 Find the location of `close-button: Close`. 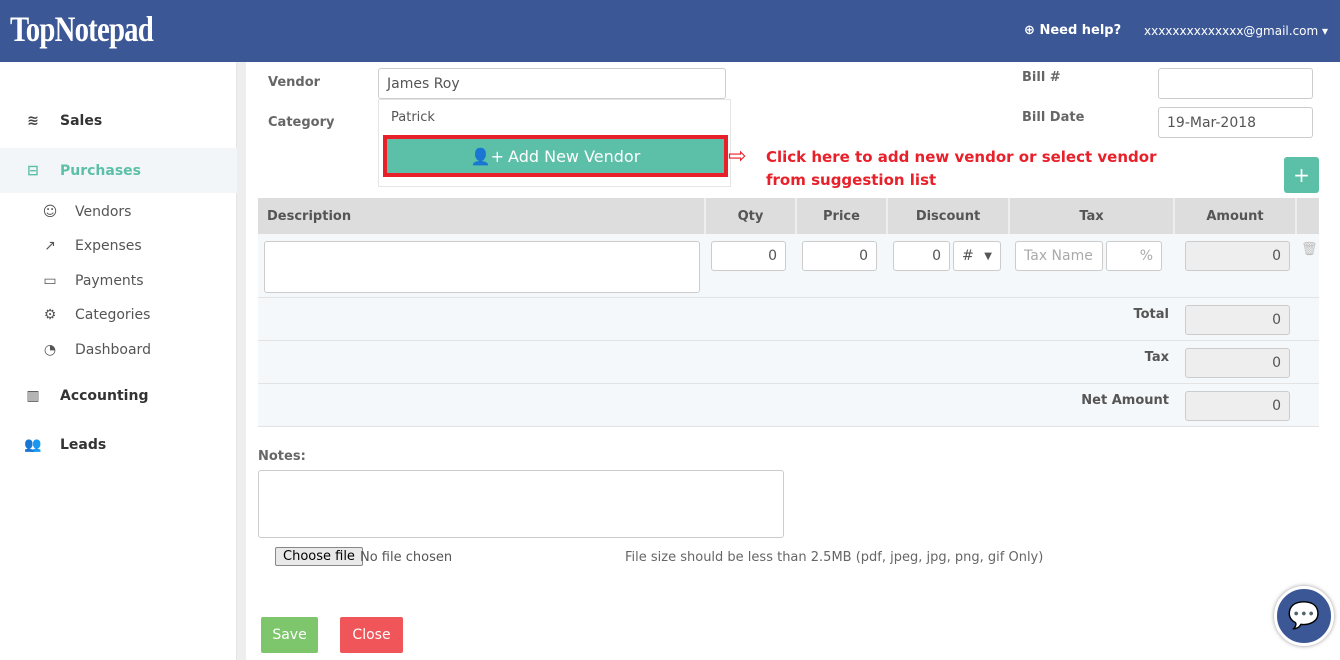

close-button: Close is located at coordinates (371, 635).